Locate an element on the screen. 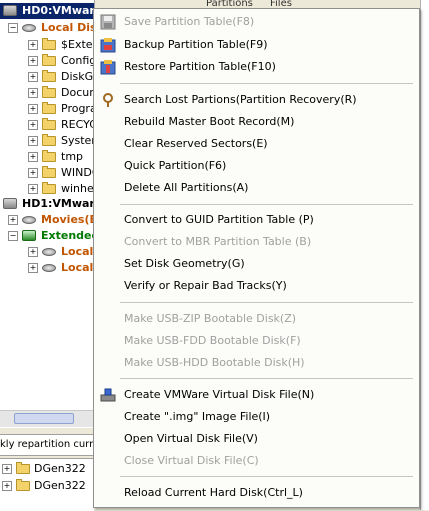  menu-item-label: Rebuild Master Boot Record(M) is located at coordinates (209, 121).